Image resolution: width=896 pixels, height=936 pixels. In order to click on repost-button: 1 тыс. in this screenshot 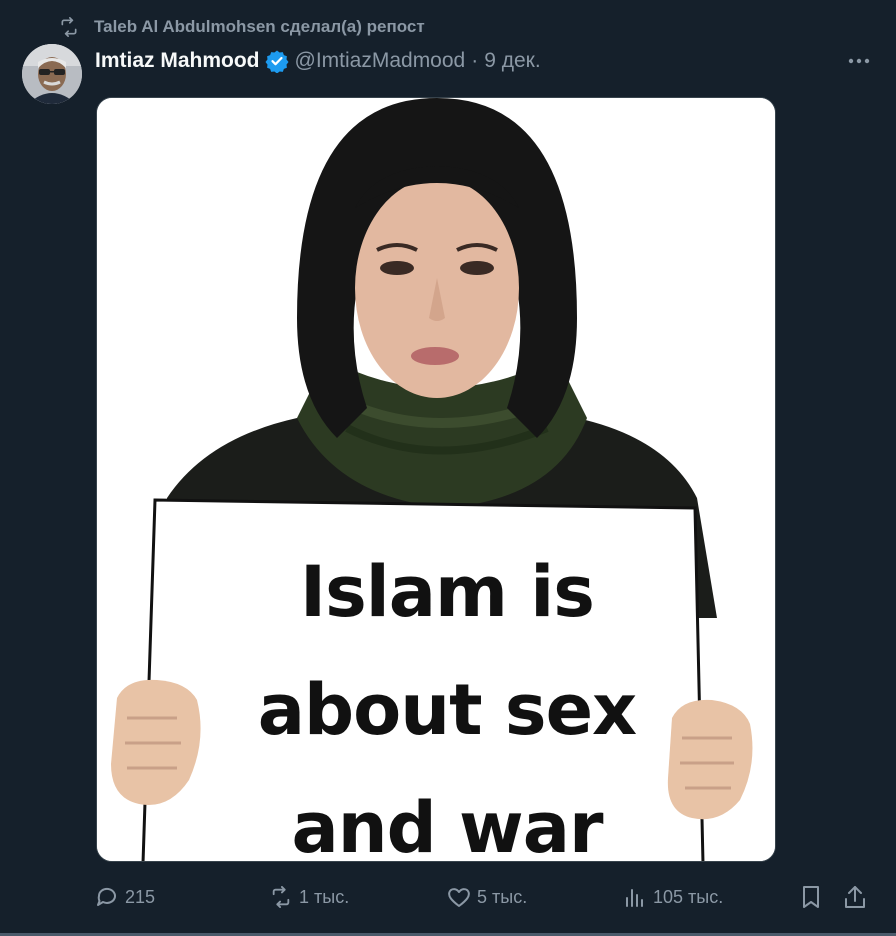, I will do `click(308, 897)`.